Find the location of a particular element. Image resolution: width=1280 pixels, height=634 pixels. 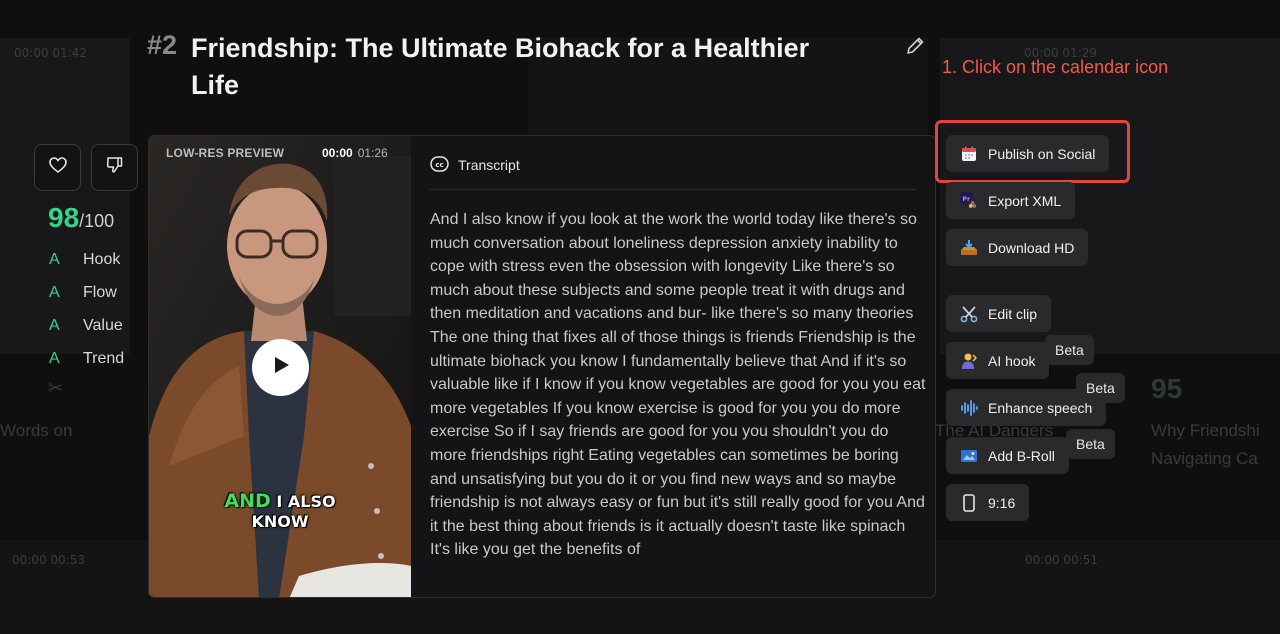

grade-trend: A Trend is located at coordinates (94, 359).